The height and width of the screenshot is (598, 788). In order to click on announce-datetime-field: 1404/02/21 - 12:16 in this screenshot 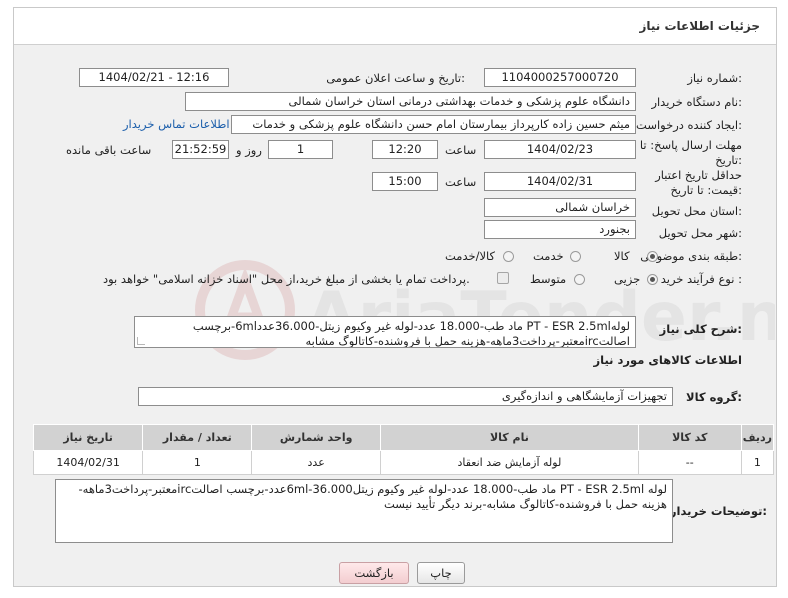, I will do `click(154, 77)`.